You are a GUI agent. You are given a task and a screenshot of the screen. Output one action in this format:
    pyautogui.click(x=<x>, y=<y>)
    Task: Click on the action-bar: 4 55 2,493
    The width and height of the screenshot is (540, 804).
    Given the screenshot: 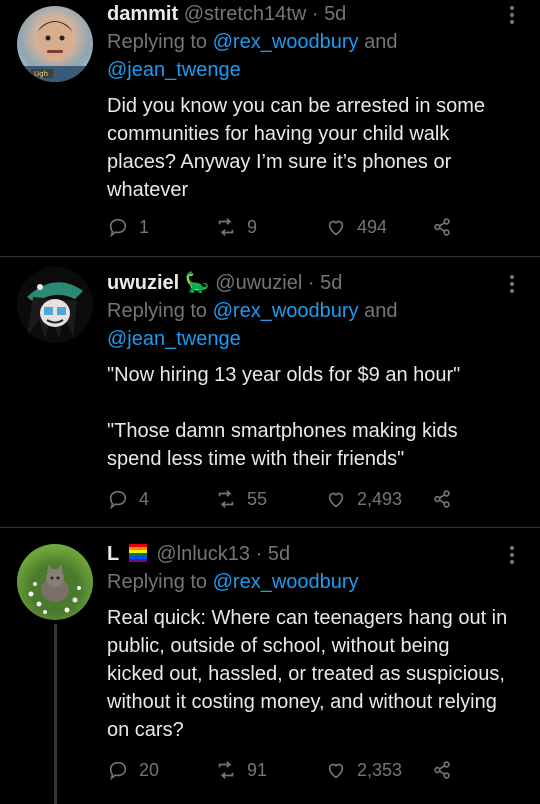 What is the action you would take?
    pyautogui.click(x=288, y=499)
    